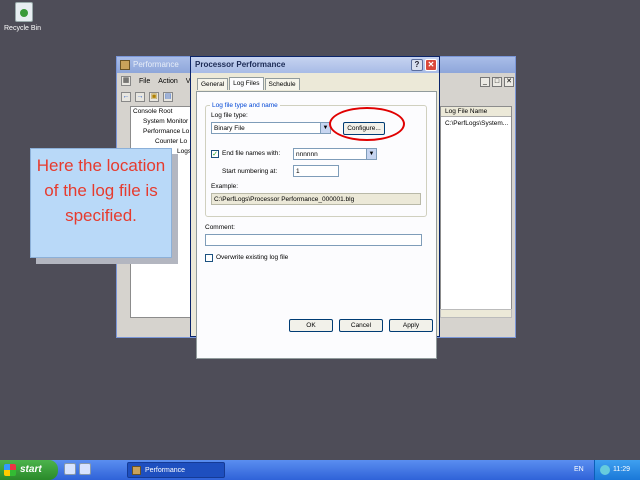  Describe the element at coordinates (361, 325) in the screenshot. I see `cancel-button: Cancel` at that location.